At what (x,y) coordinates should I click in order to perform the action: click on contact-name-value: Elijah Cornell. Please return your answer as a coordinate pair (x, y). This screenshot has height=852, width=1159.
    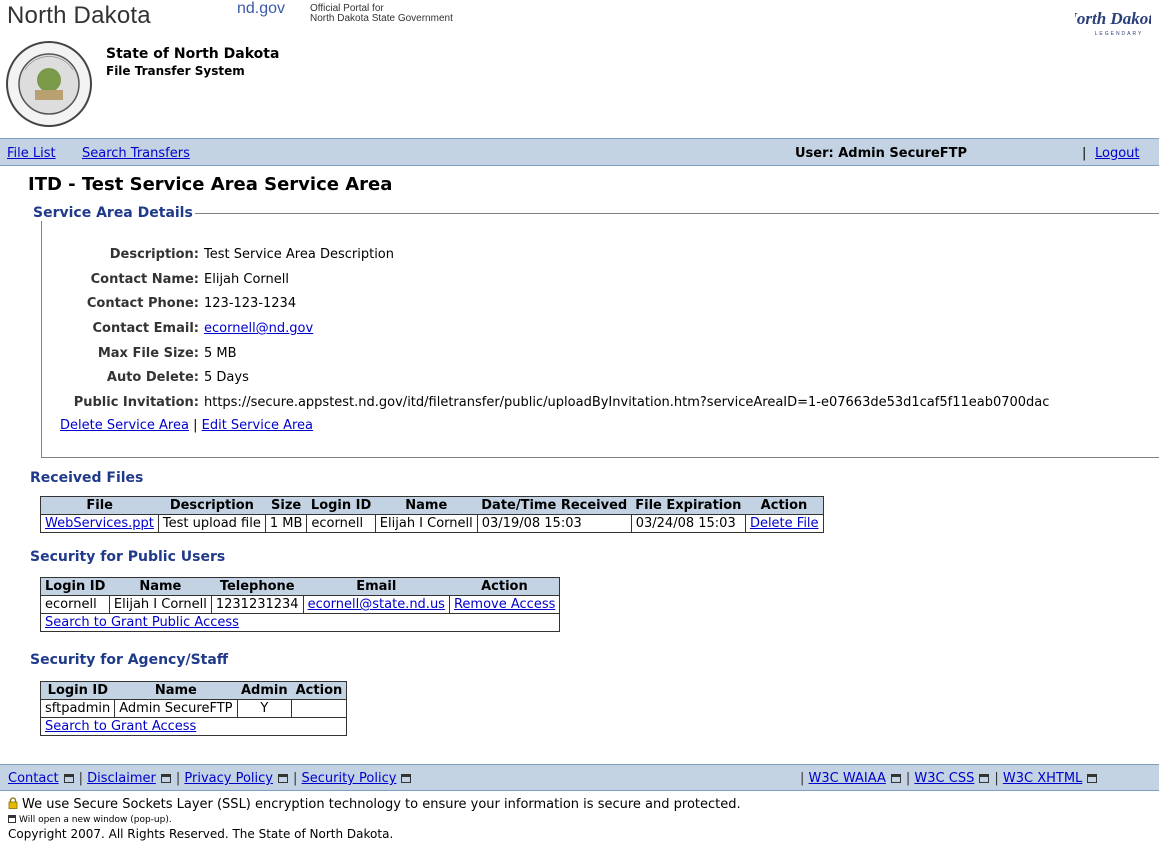
    Looking at the image, I should click on (246, 279).